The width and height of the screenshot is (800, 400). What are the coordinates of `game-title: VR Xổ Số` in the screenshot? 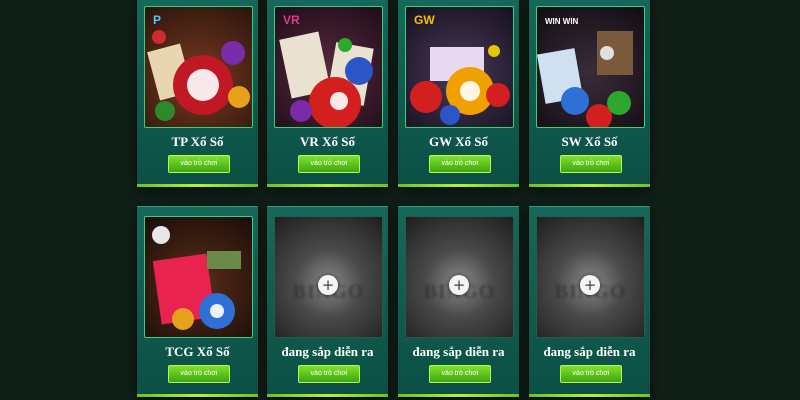 It's located at (327, 141).